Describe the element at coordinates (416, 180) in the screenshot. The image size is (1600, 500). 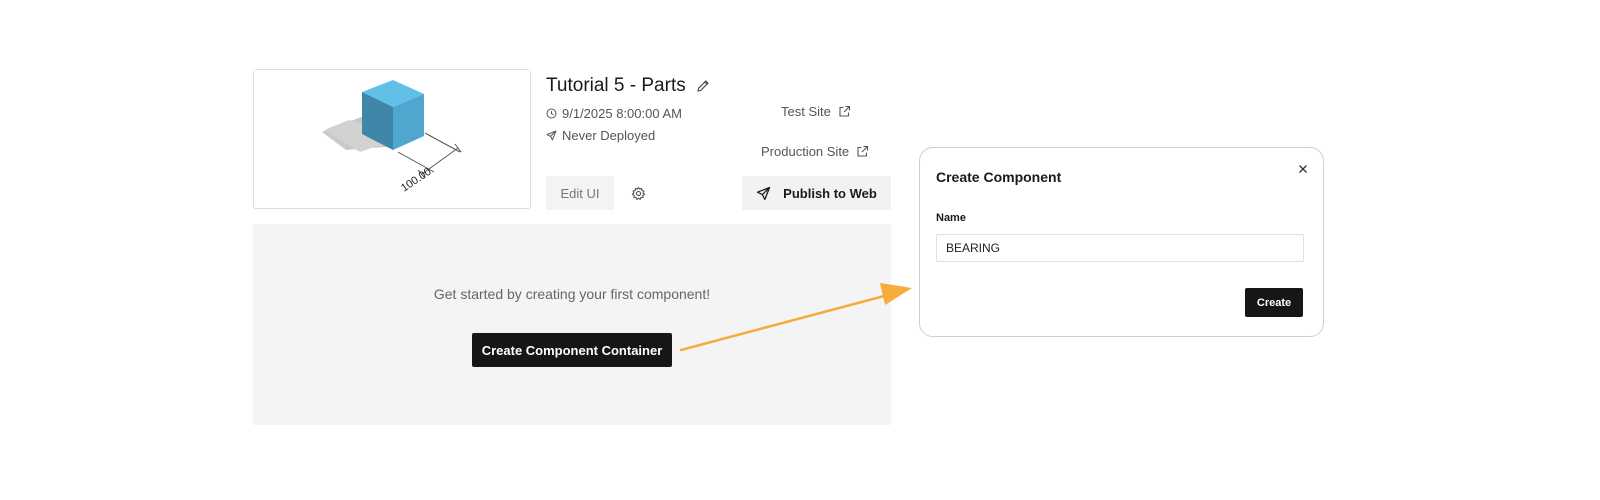
I see `dimension-label: 100.00` at that location.